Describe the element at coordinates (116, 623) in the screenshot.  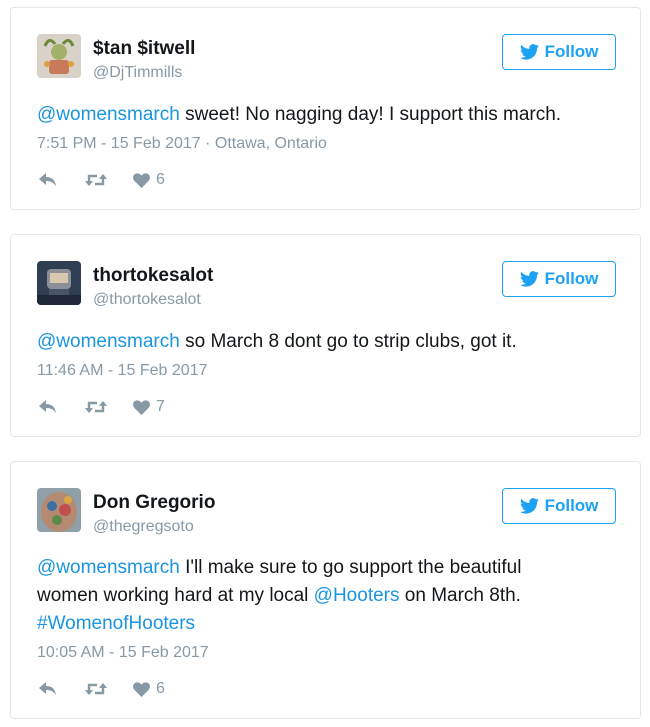
I see `hashtag-link: #WomenofHooters` at that location.